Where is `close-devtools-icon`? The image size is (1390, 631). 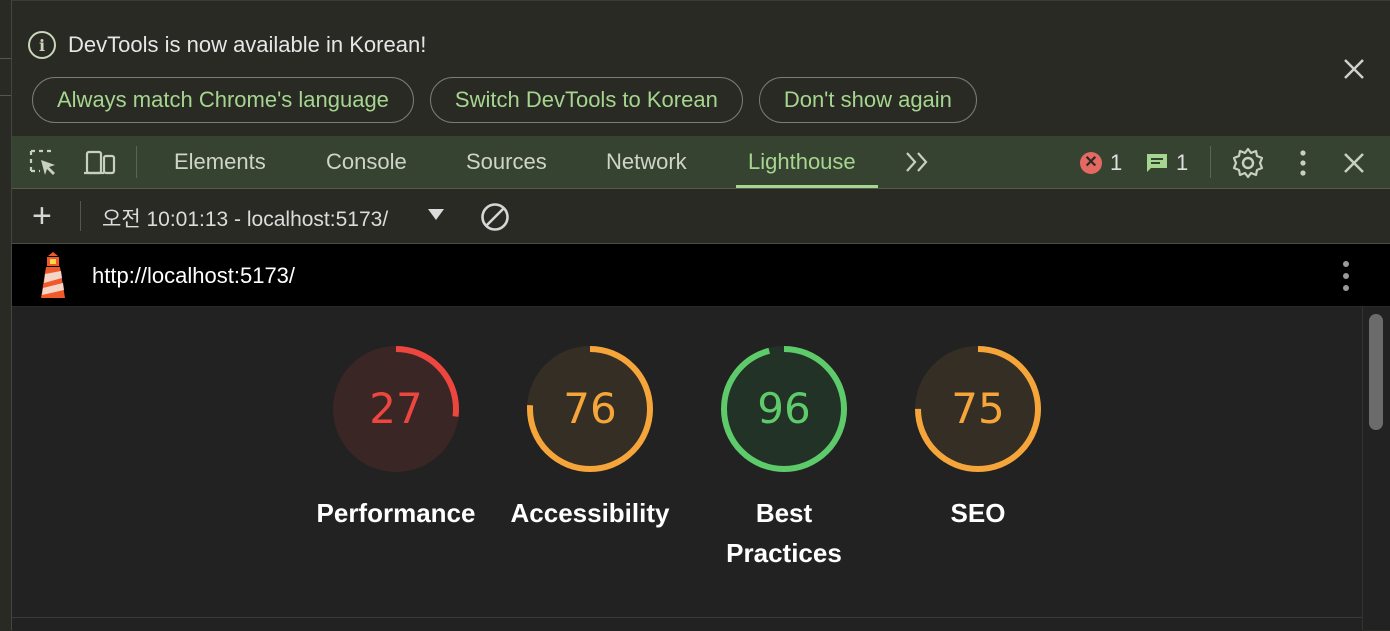
close-devtools-icon is located at coordinates (1356, 163).